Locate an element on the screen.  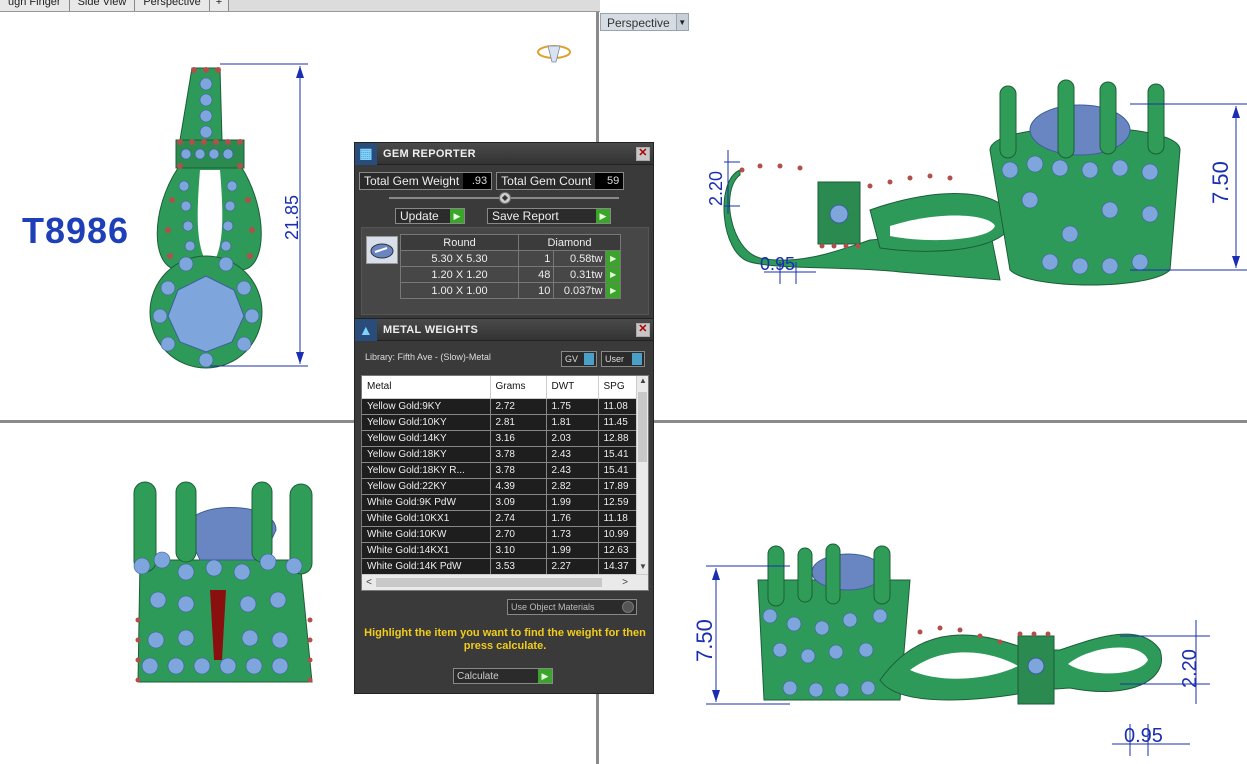
metal-cell-metal: White Gold:9K PdW is located at coordinates (426, 502).